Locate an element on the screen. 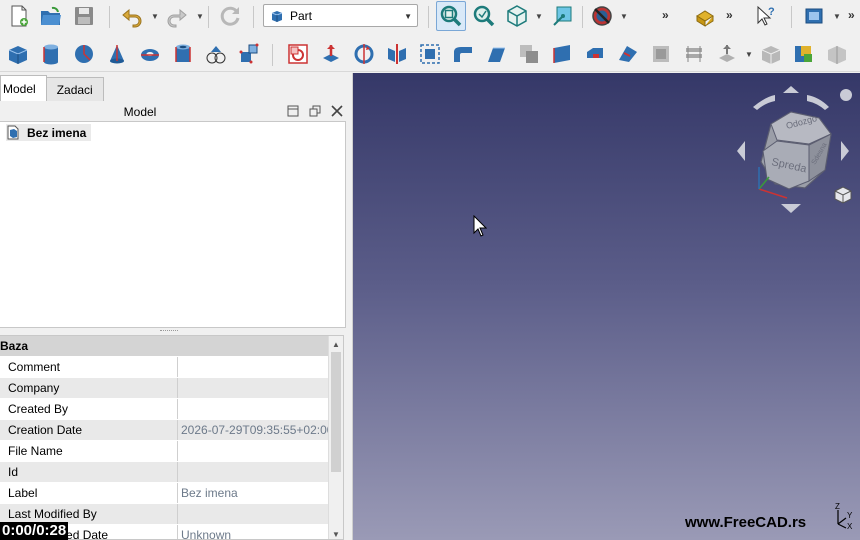 The width and height of the screenshot is (860, 540). part-mirror-button is located at coordinates (397, 54).